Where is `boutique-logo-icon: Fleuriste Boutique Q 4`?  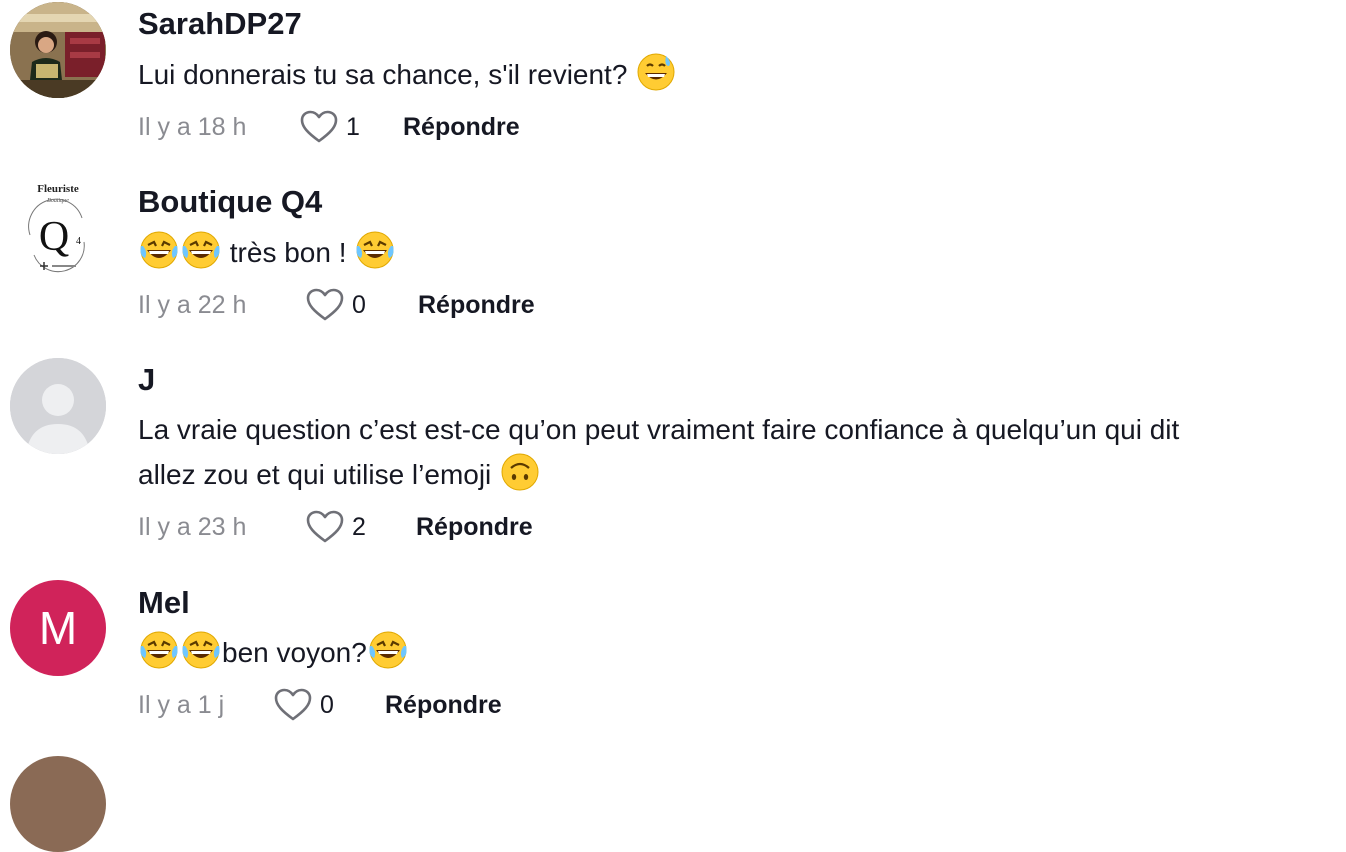 boutique-logo-icon: Fleuriste Boutique Q 4 is located at coordinates (58, 228).